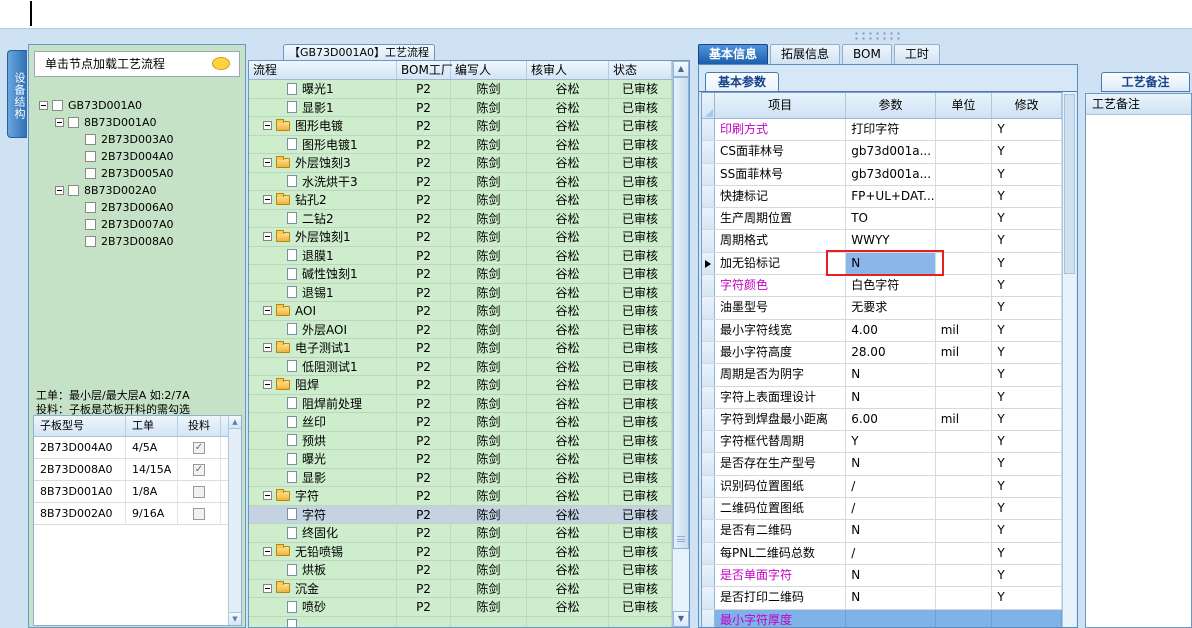 Image resolution: width=1192 pixels, height=628 pixels. Describe the element at coordinates (460, 403) in the screenshot. I see `flow-row: 阻焊前处理 P2 陈剑 谷松 已审核` at that location.